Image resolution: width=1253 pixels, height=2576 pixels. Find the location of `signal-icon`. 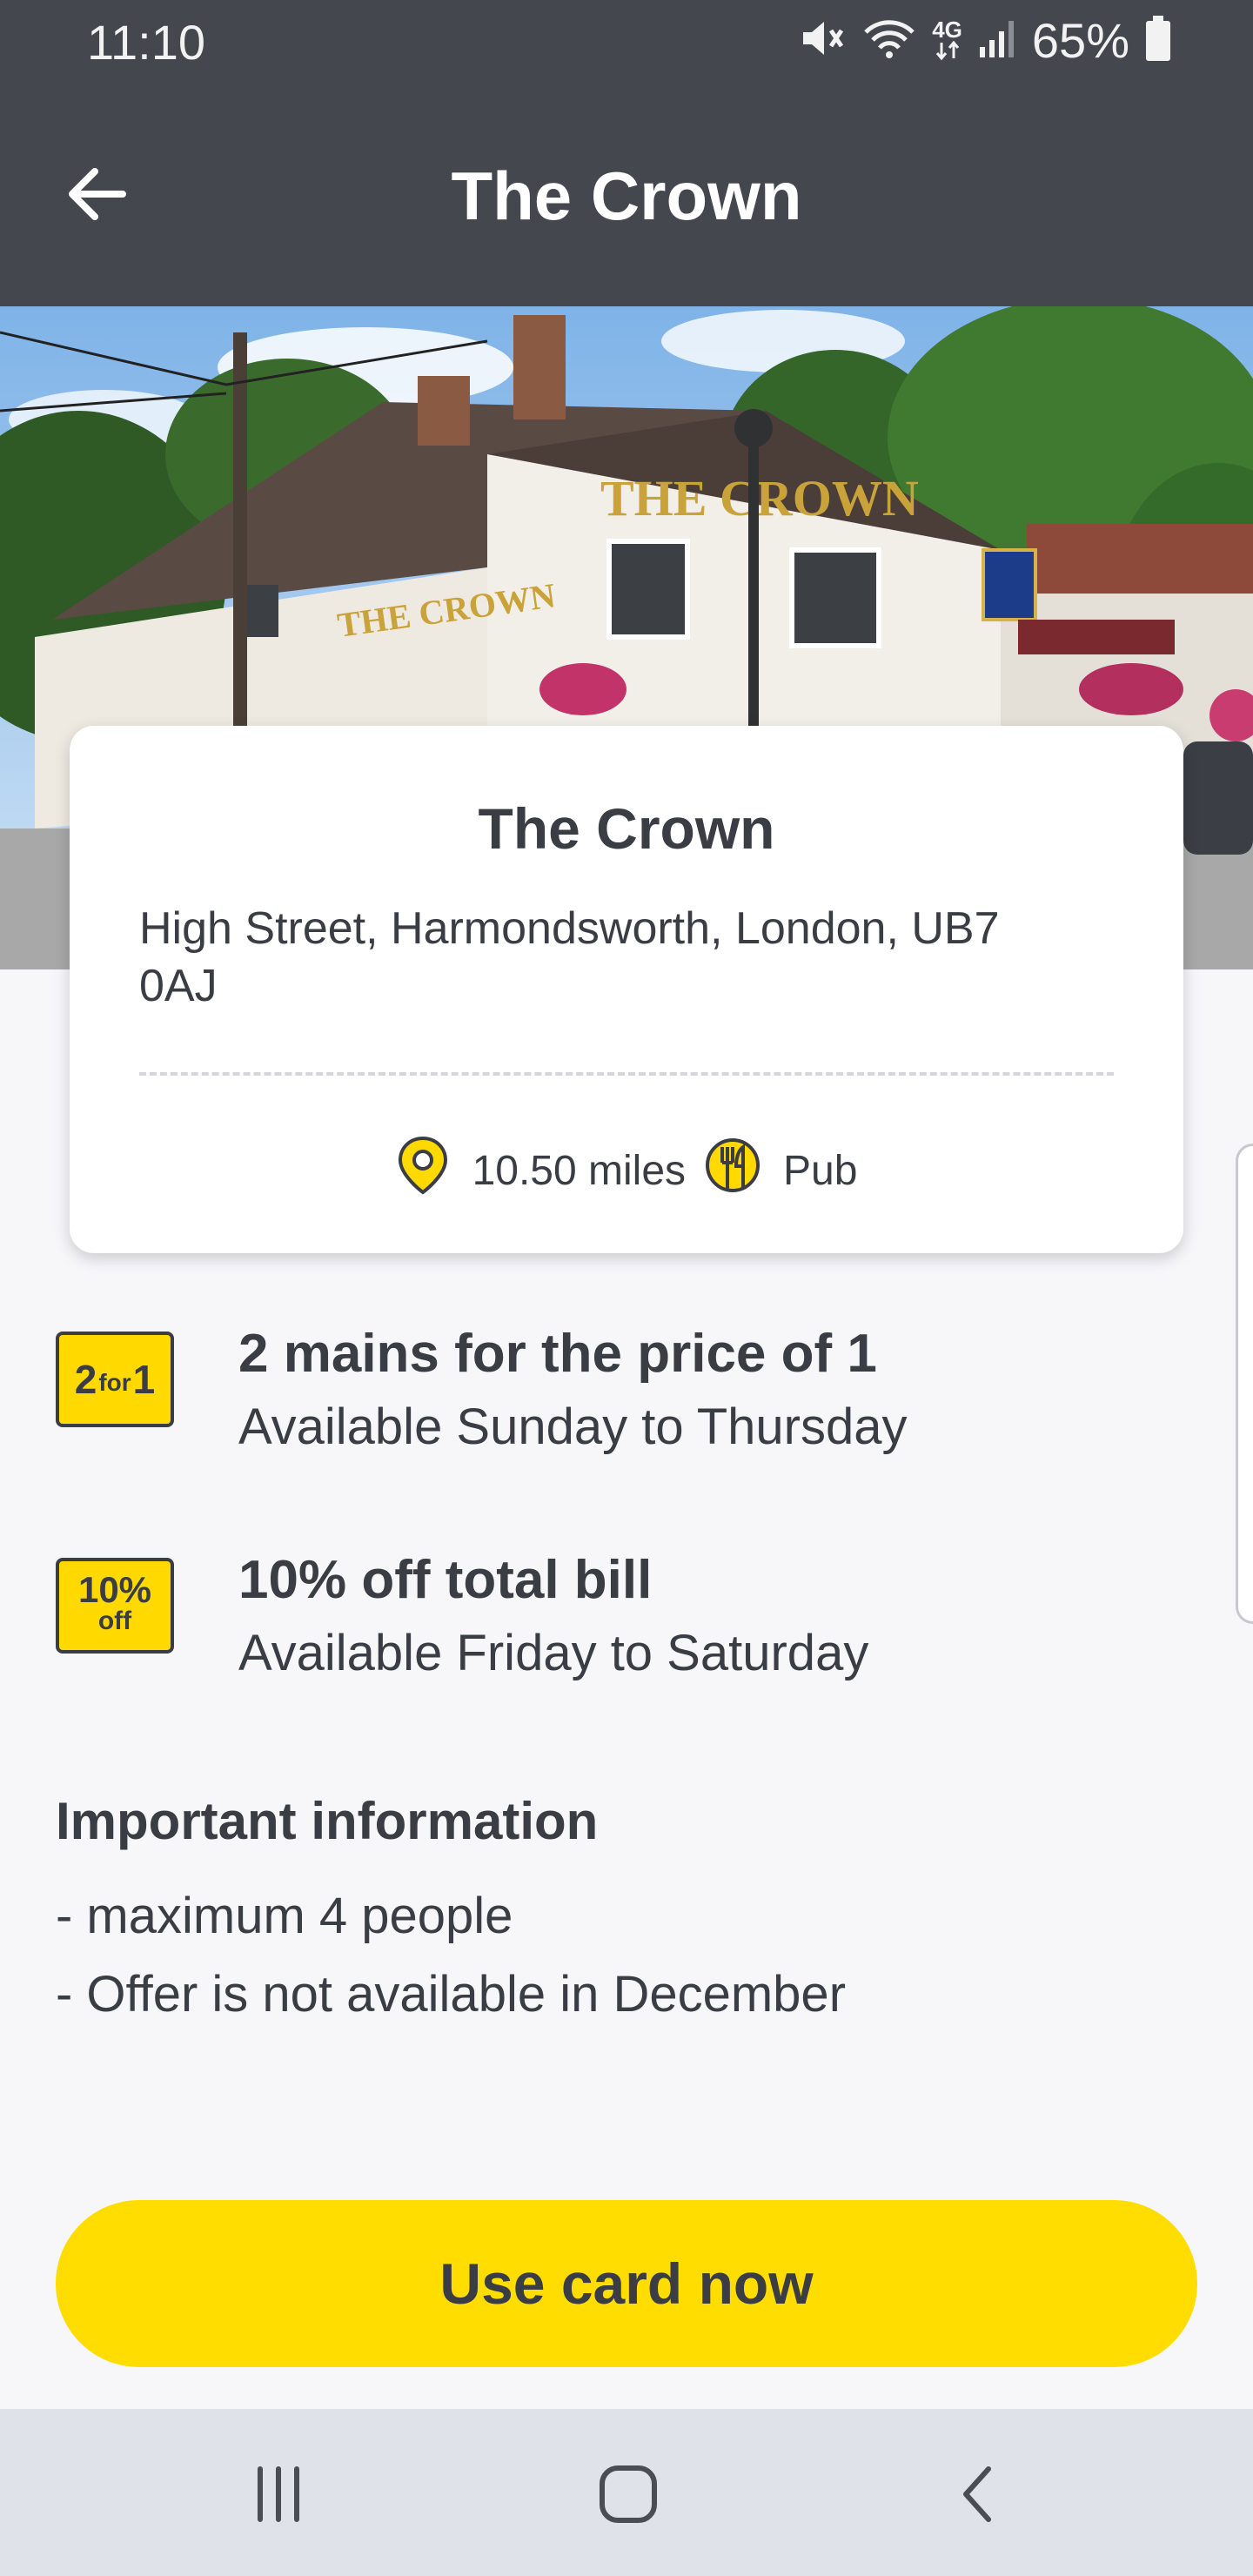

signal-icon is located at coordinates (997, 40).